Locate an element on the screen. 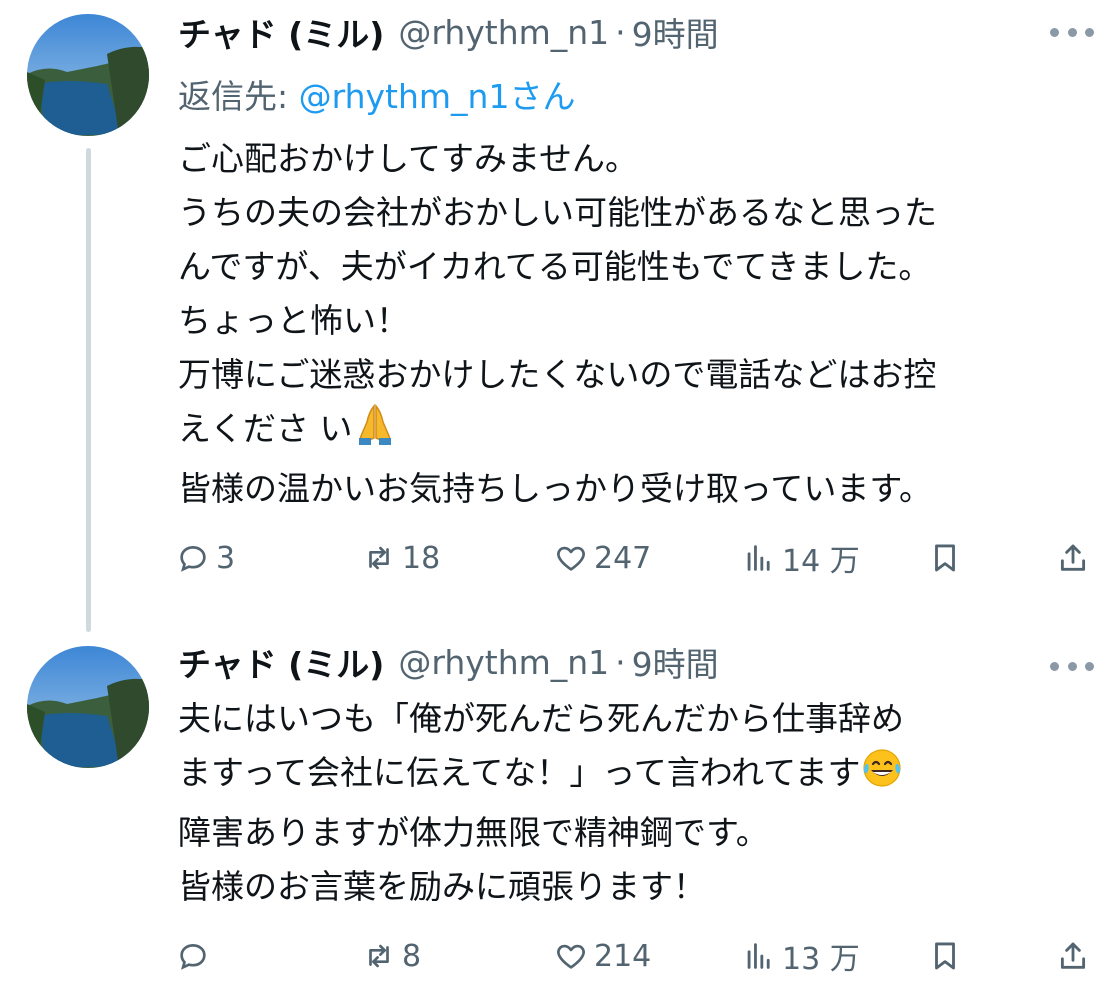  action-bar: 3 18 247 14 万 is located at coordinates (636, 558).